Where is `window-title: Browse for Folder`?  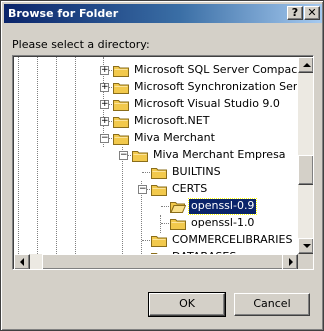
window-title: Browse for Folder is located at coordinates (63, 13).